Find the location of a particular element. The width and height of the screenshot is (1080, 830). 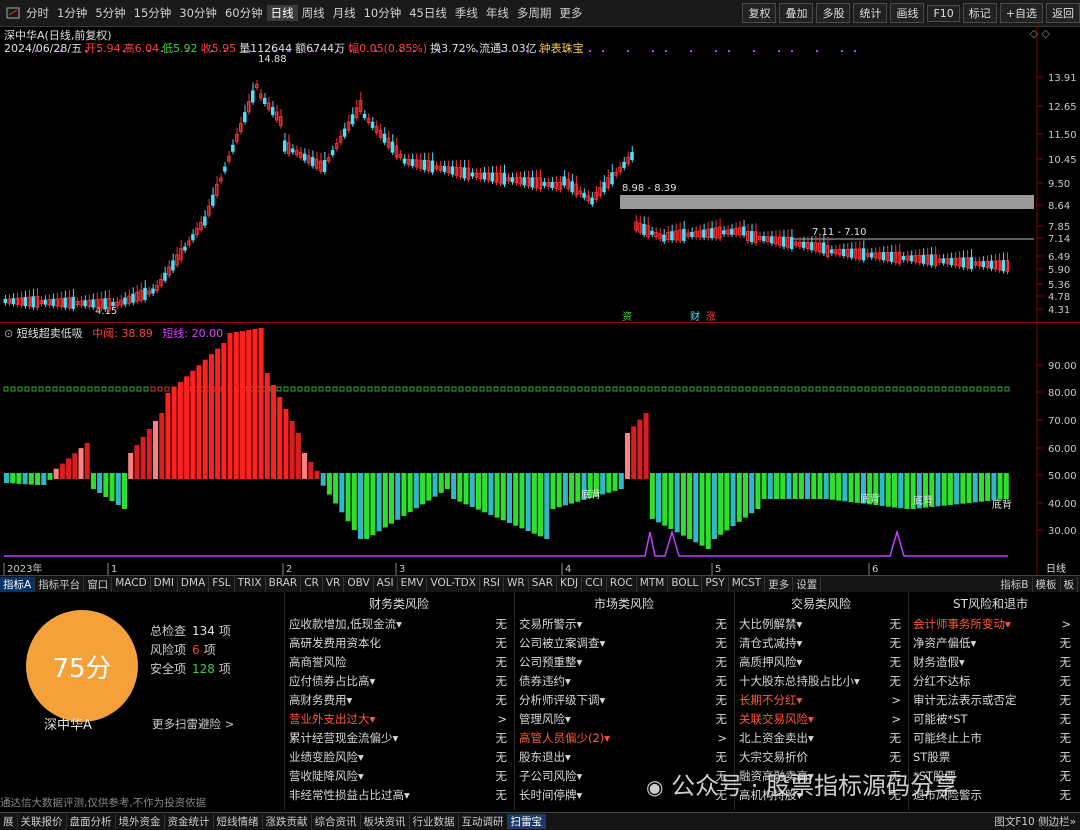

risk-item: 累计经营现金流偏少▾ 无 is located at coordinates (399, 737).